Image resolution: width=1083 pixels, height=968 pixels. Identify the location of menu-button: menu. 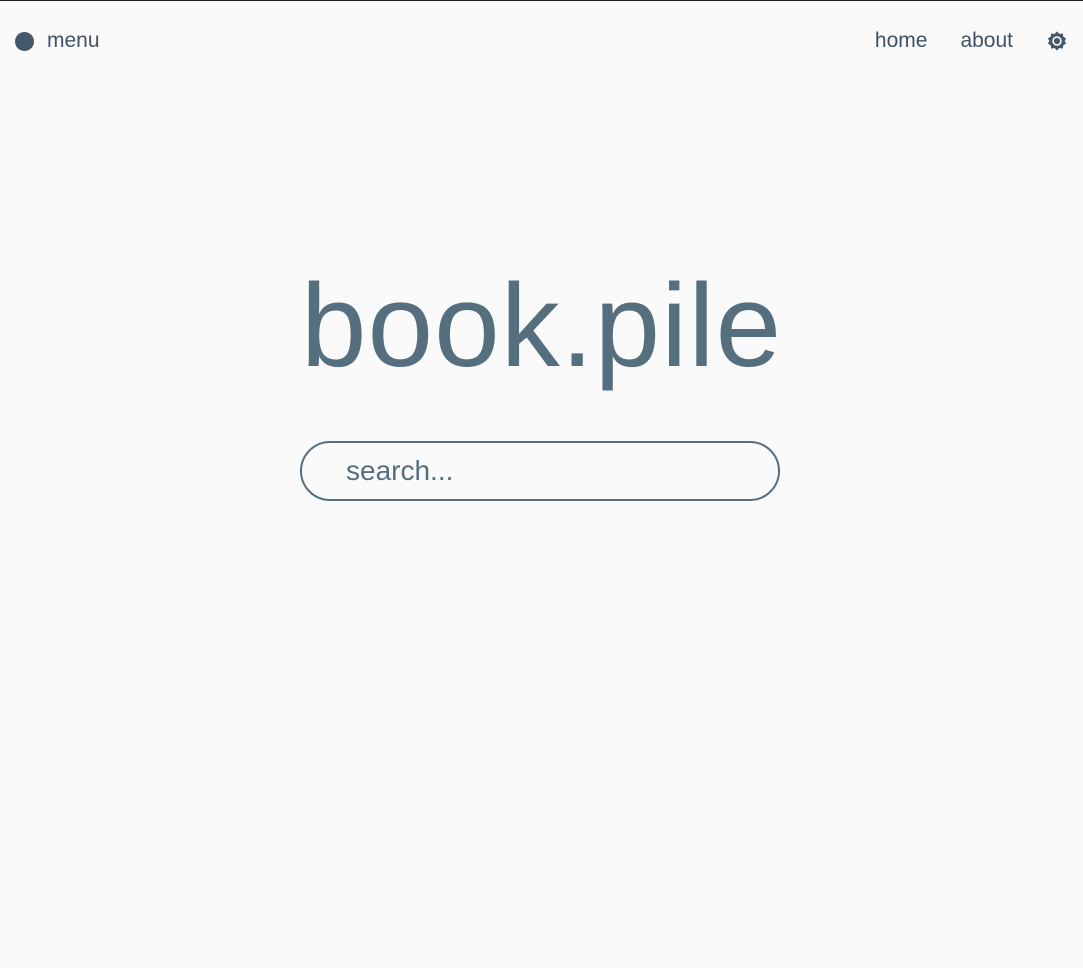
(57, 41).